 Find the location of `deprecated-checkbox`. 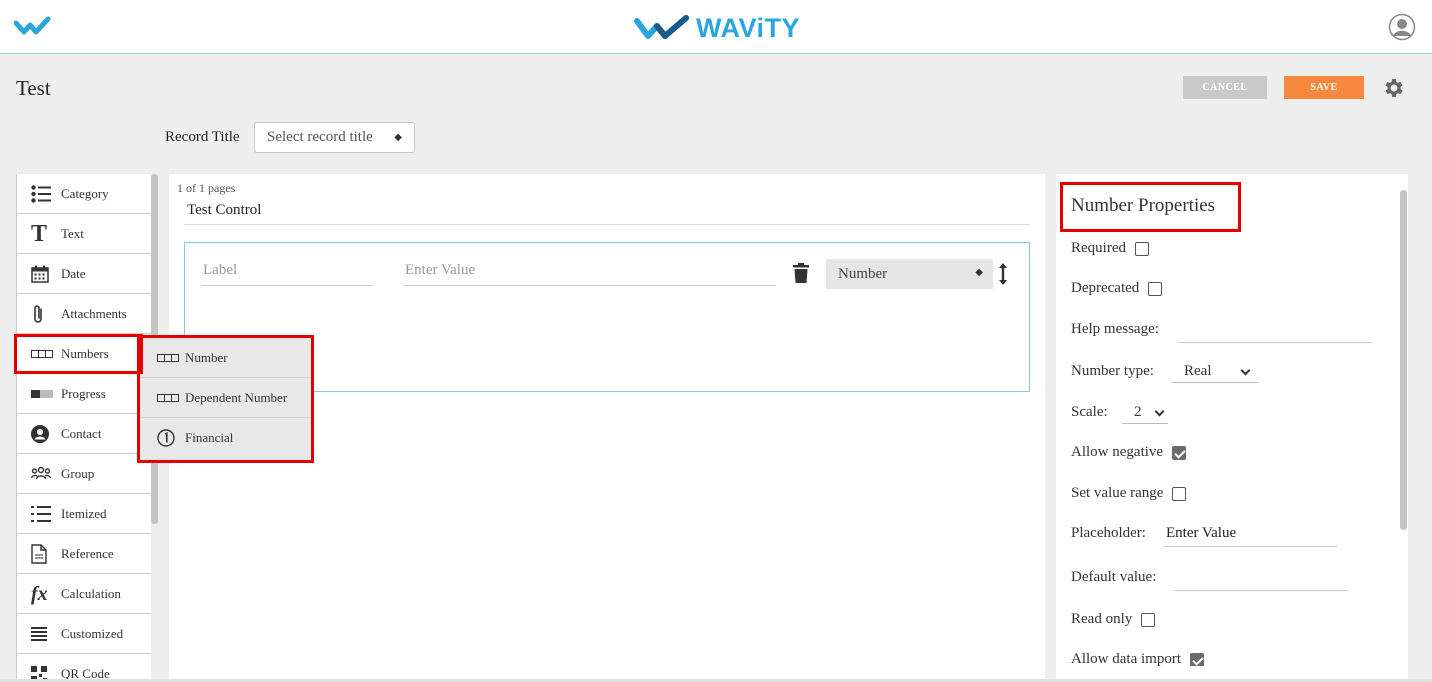

deprecated-checkbox is located at coordinates (1155, 288).